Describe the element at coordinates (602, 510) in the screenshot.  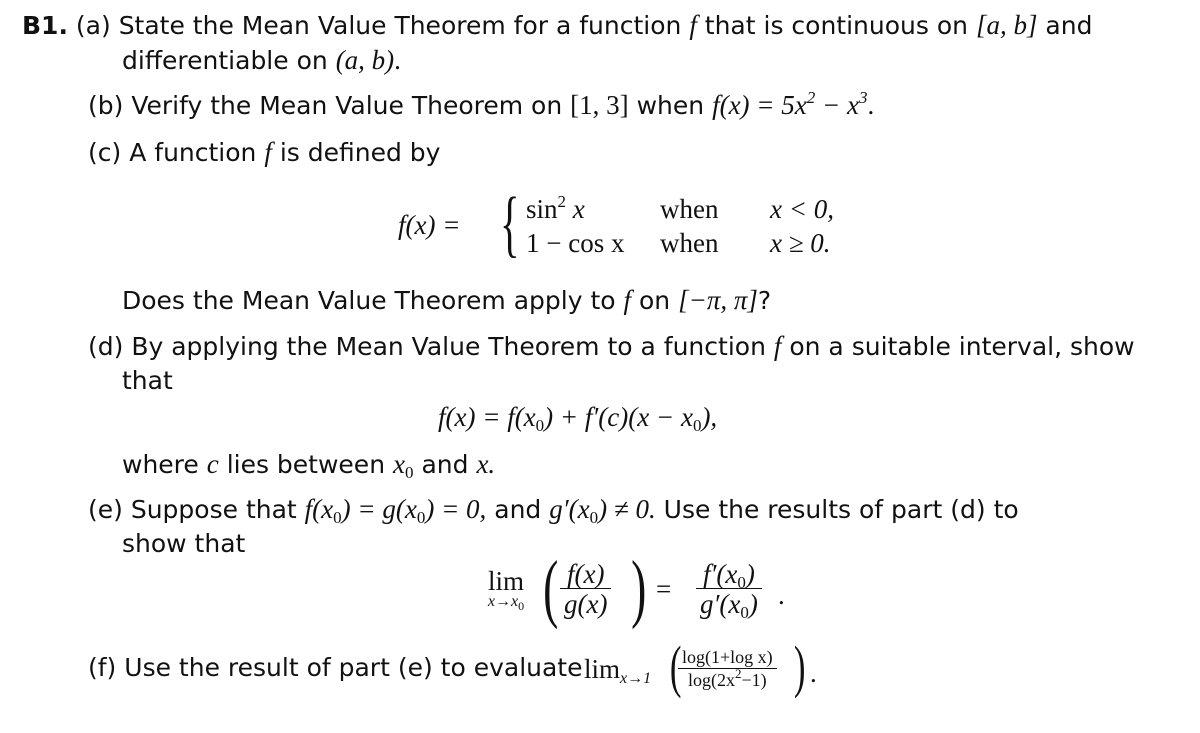
I see `condition-expr-2: g′(x0) ≠ 0.` at that location.